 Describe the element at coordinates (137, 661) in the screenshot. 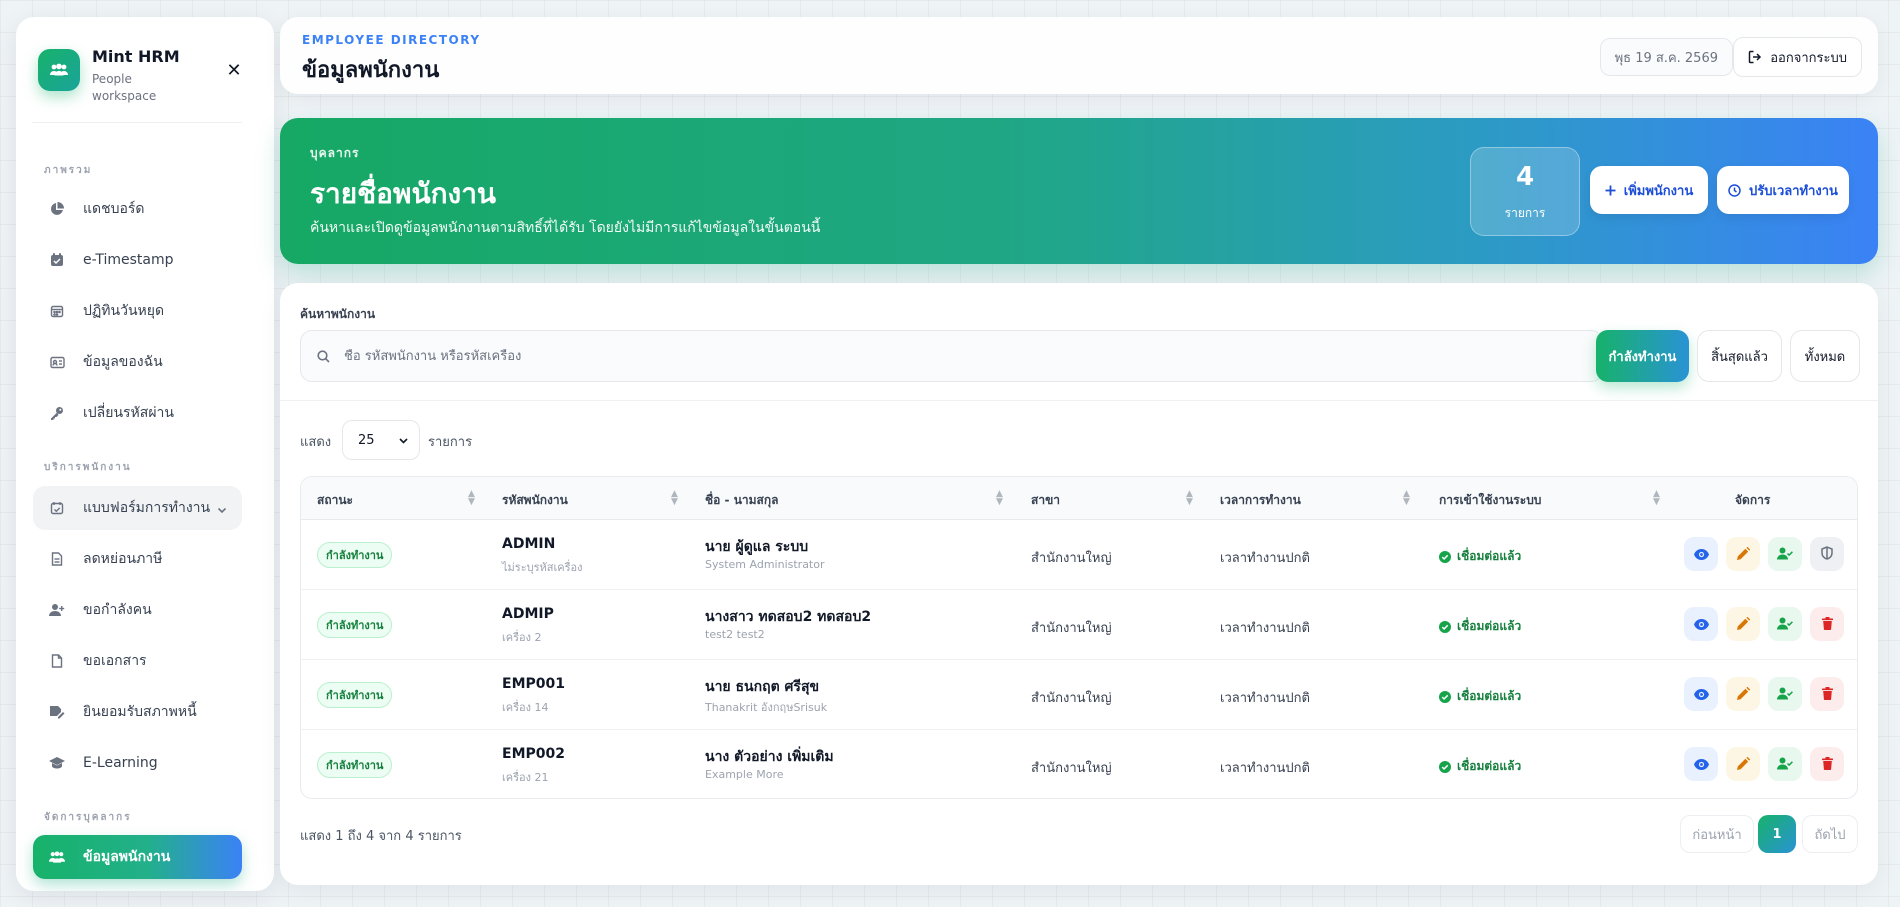

I see `sidebar-item-document-request: ขอเอกสาร` at that location.